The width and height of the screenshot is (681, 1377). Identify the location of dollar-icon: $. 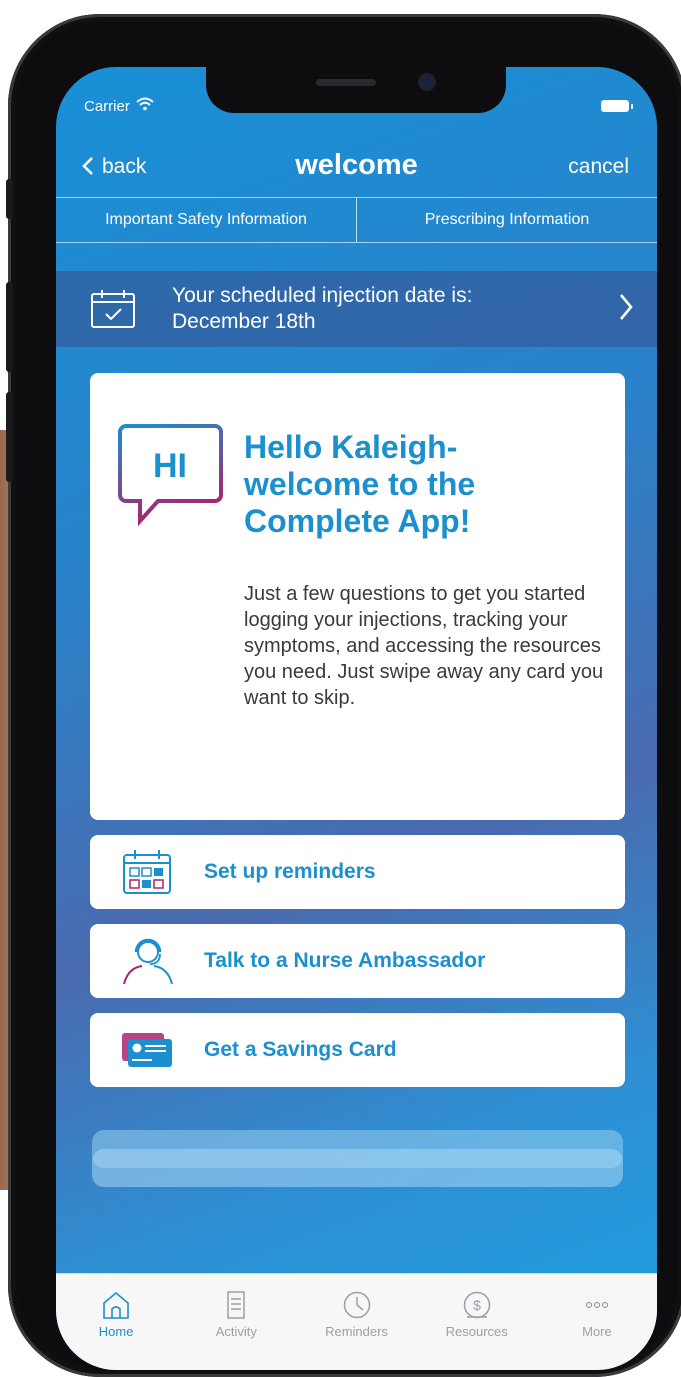
(476, 1305).